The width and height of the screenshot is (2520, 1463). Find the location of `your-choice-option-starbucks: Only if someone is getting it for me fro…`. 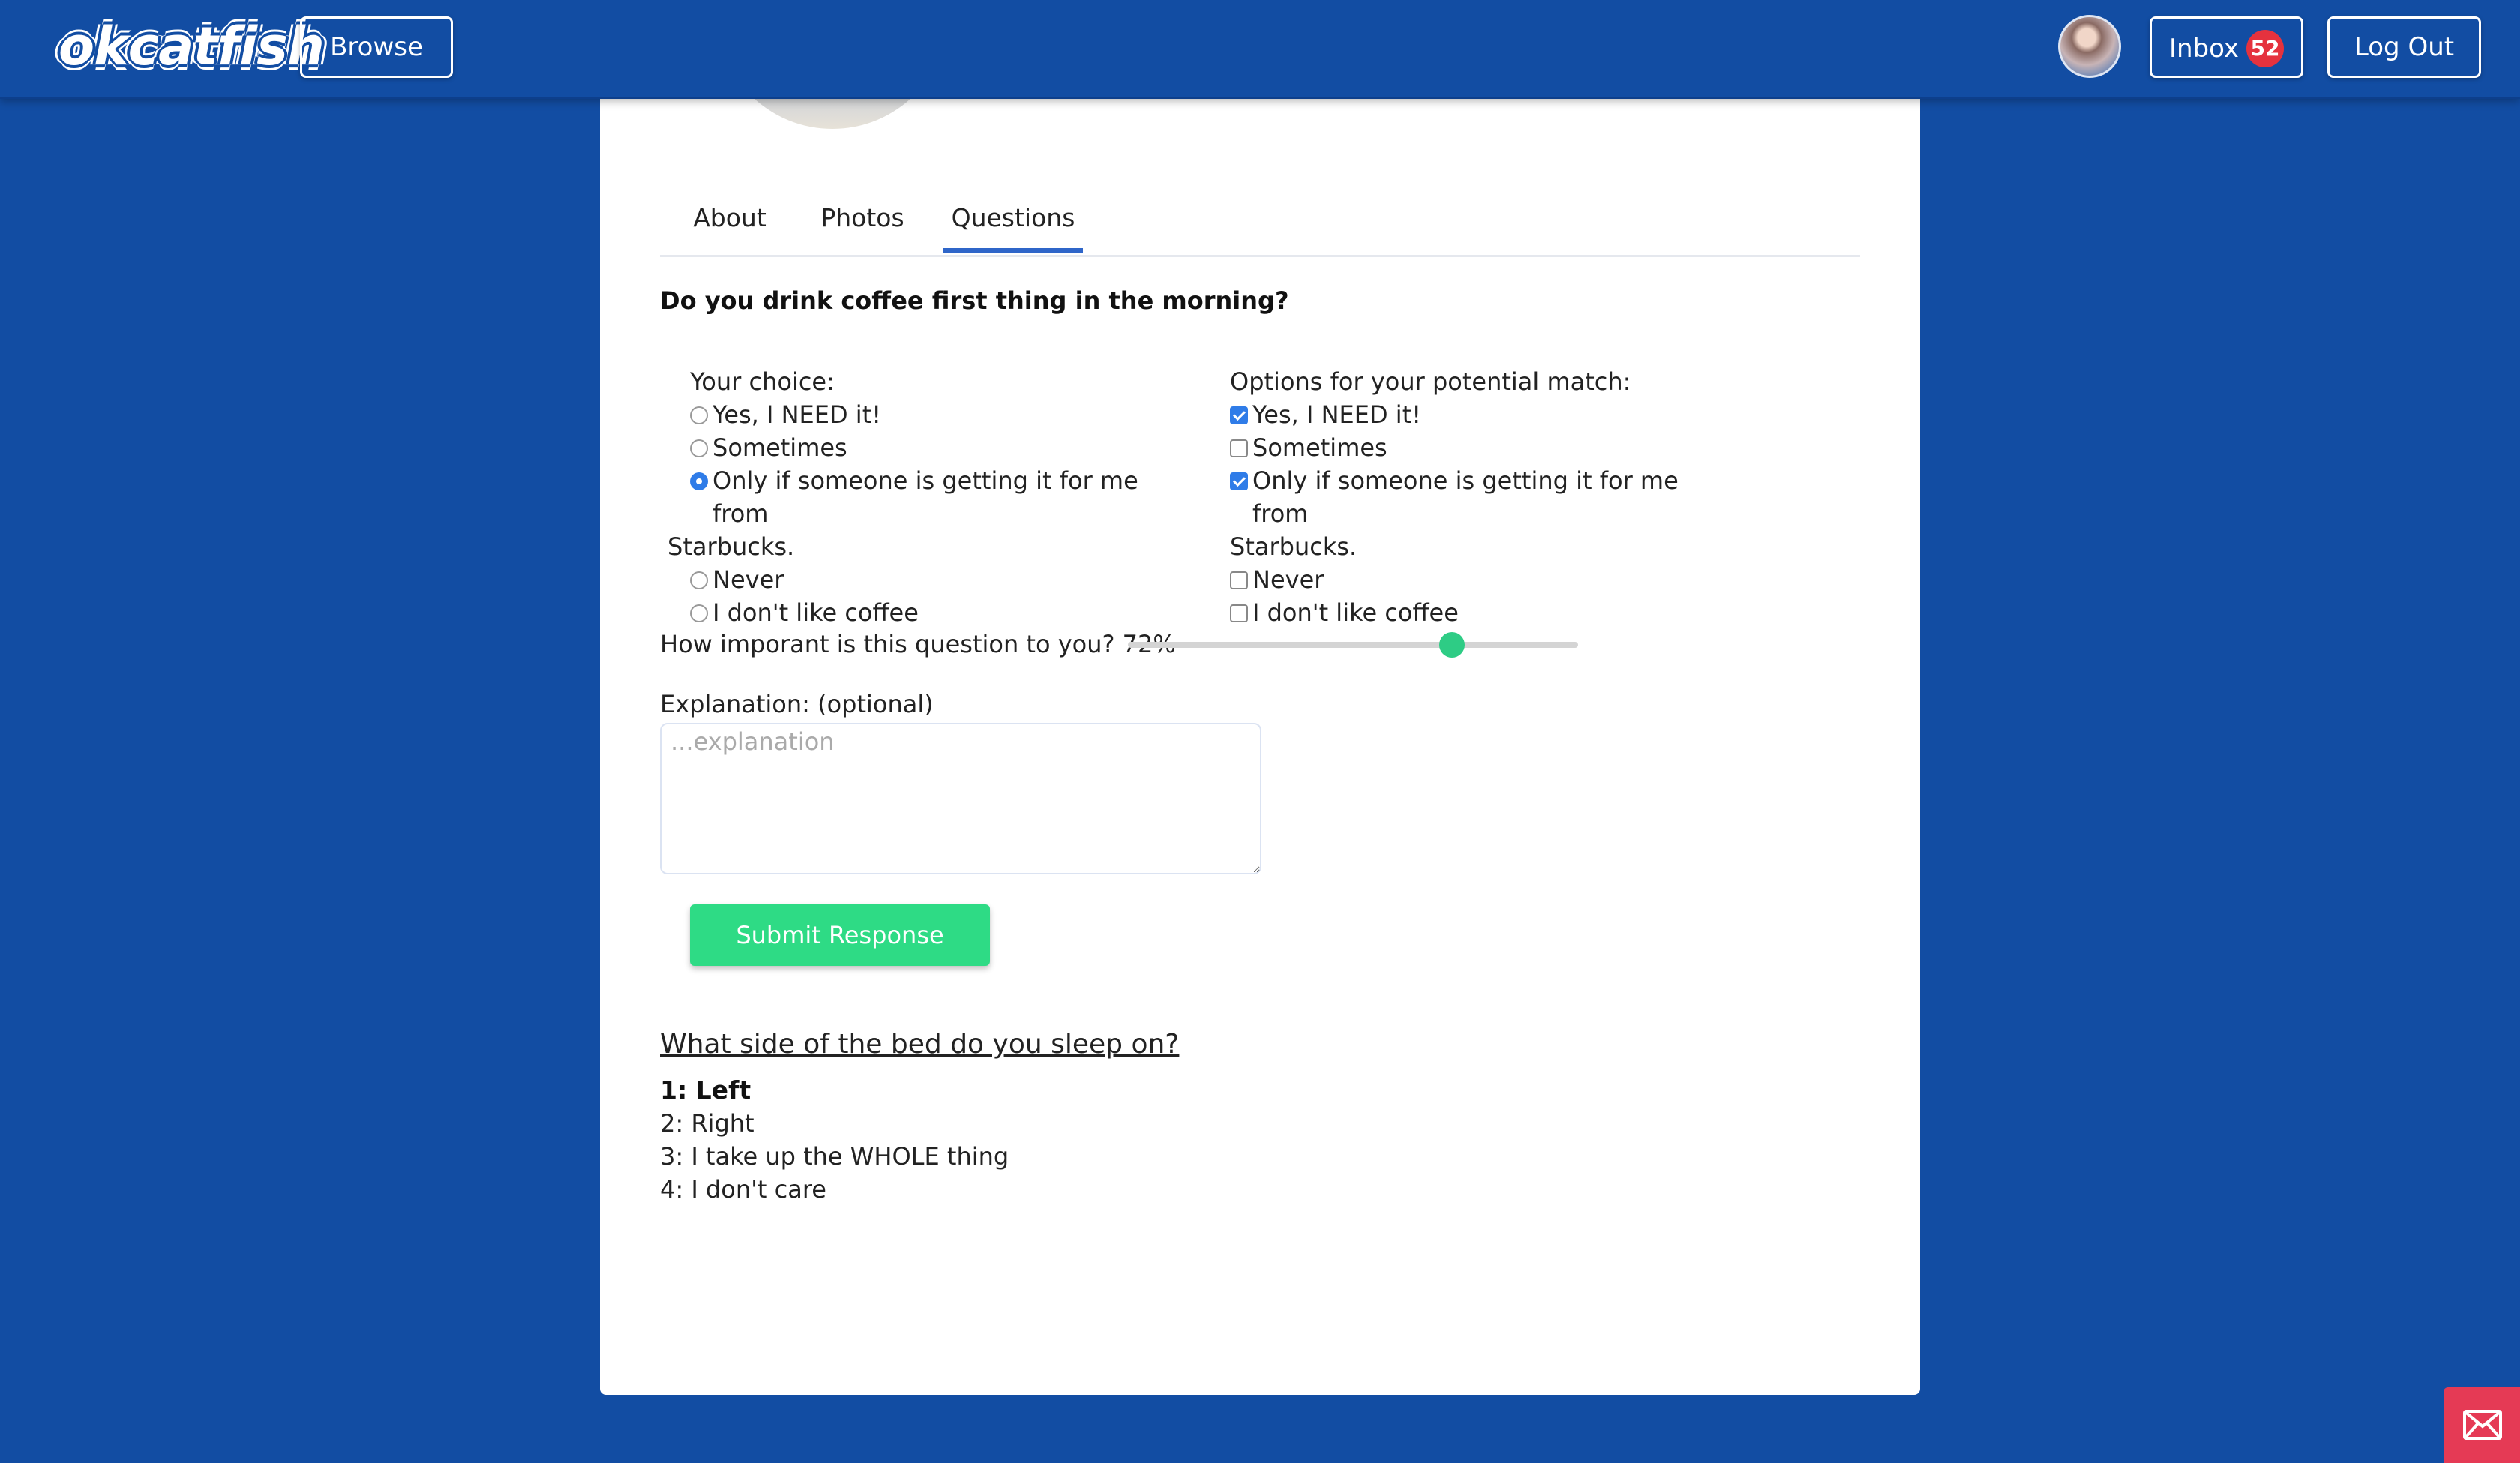

your-choice-option-starbucks: Only if someone is getting it for me fro… is located at coordinates (930, 497).